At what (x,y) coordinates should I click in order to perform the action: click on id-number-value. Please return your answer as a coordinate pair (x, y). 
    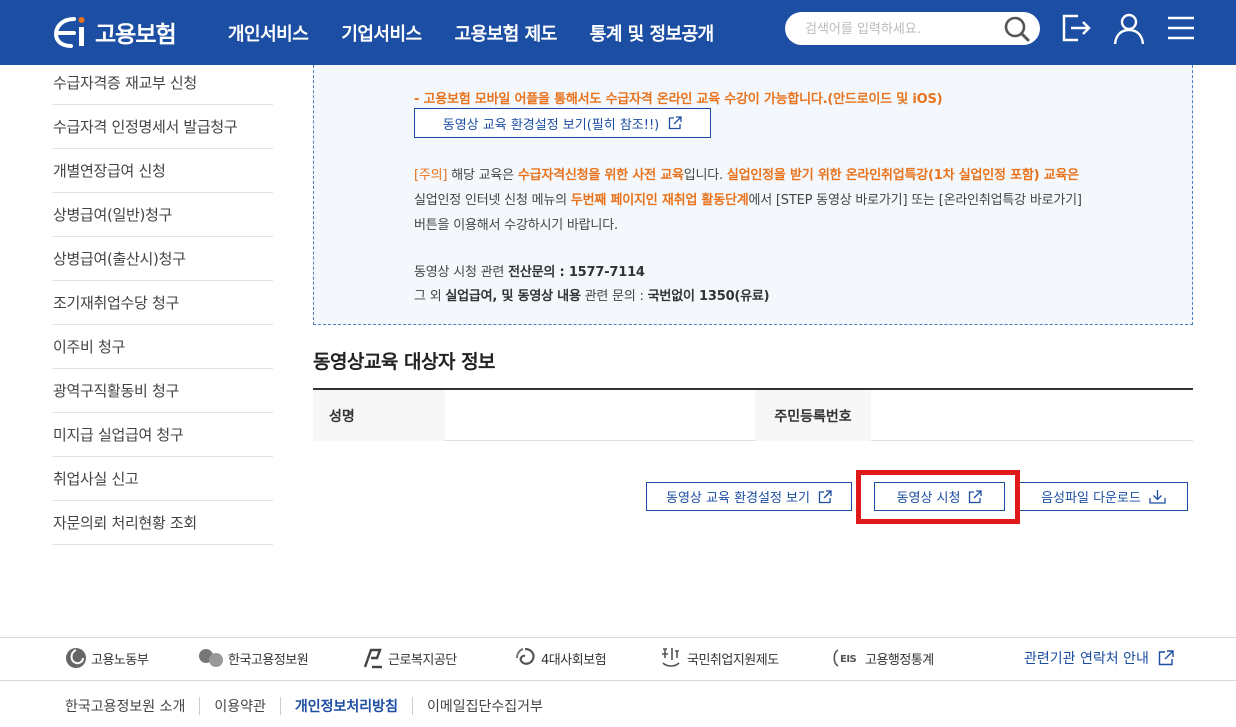
    Looking at the image, I should click on (1032, 415).